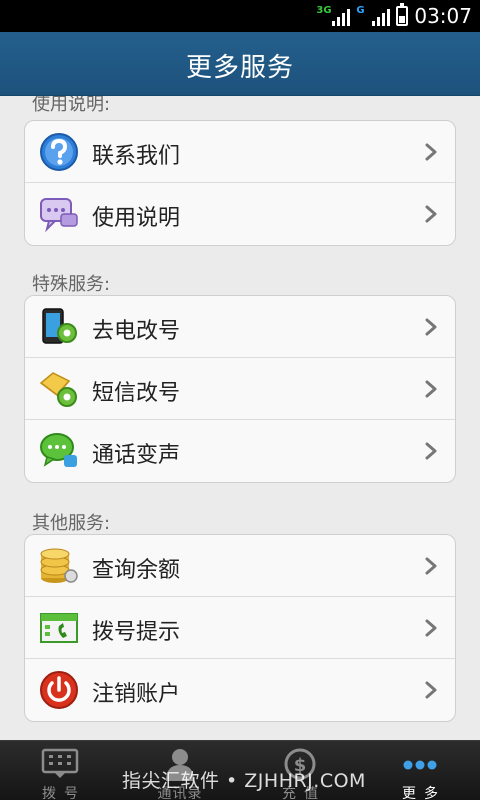  What do you see at coordinates (136, 455) in the screenshot?
I see `menu-item-label: 通话变声` at bounding box center [136, 455].